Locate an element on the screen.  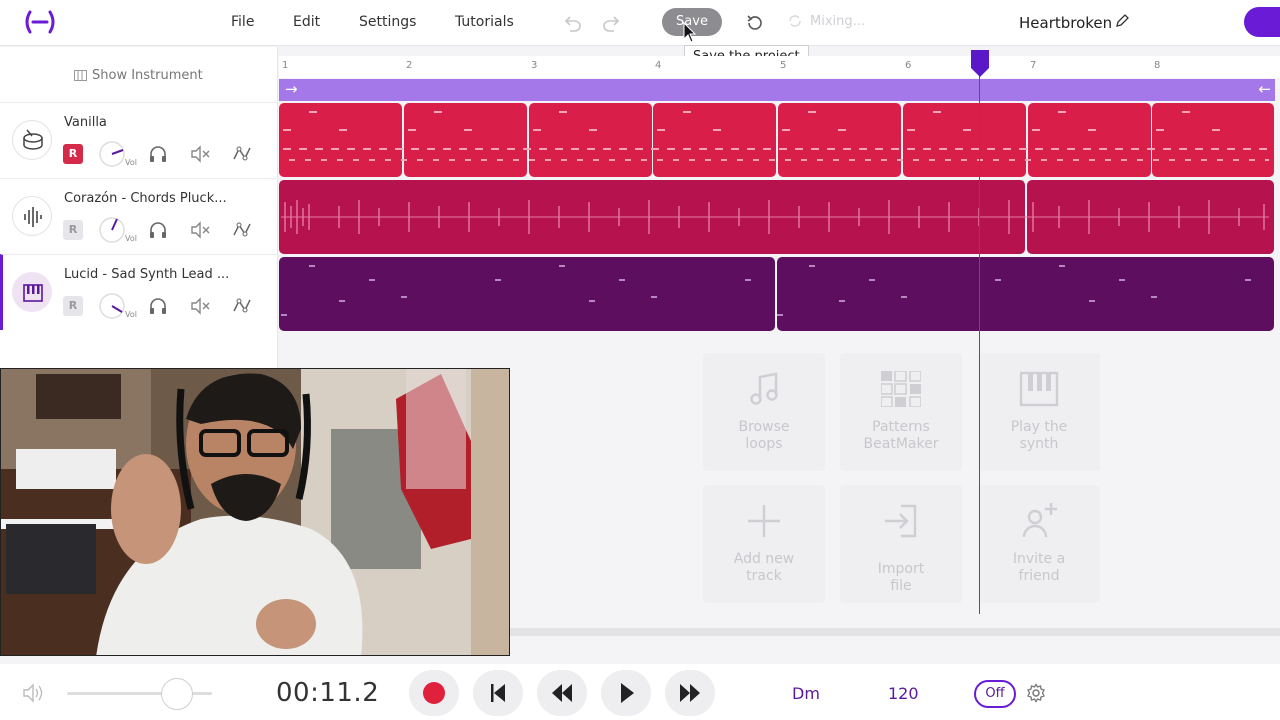
timeline-ruler: 1 2 3 4 5 6 7 8 is located at coordinates (779, 67).